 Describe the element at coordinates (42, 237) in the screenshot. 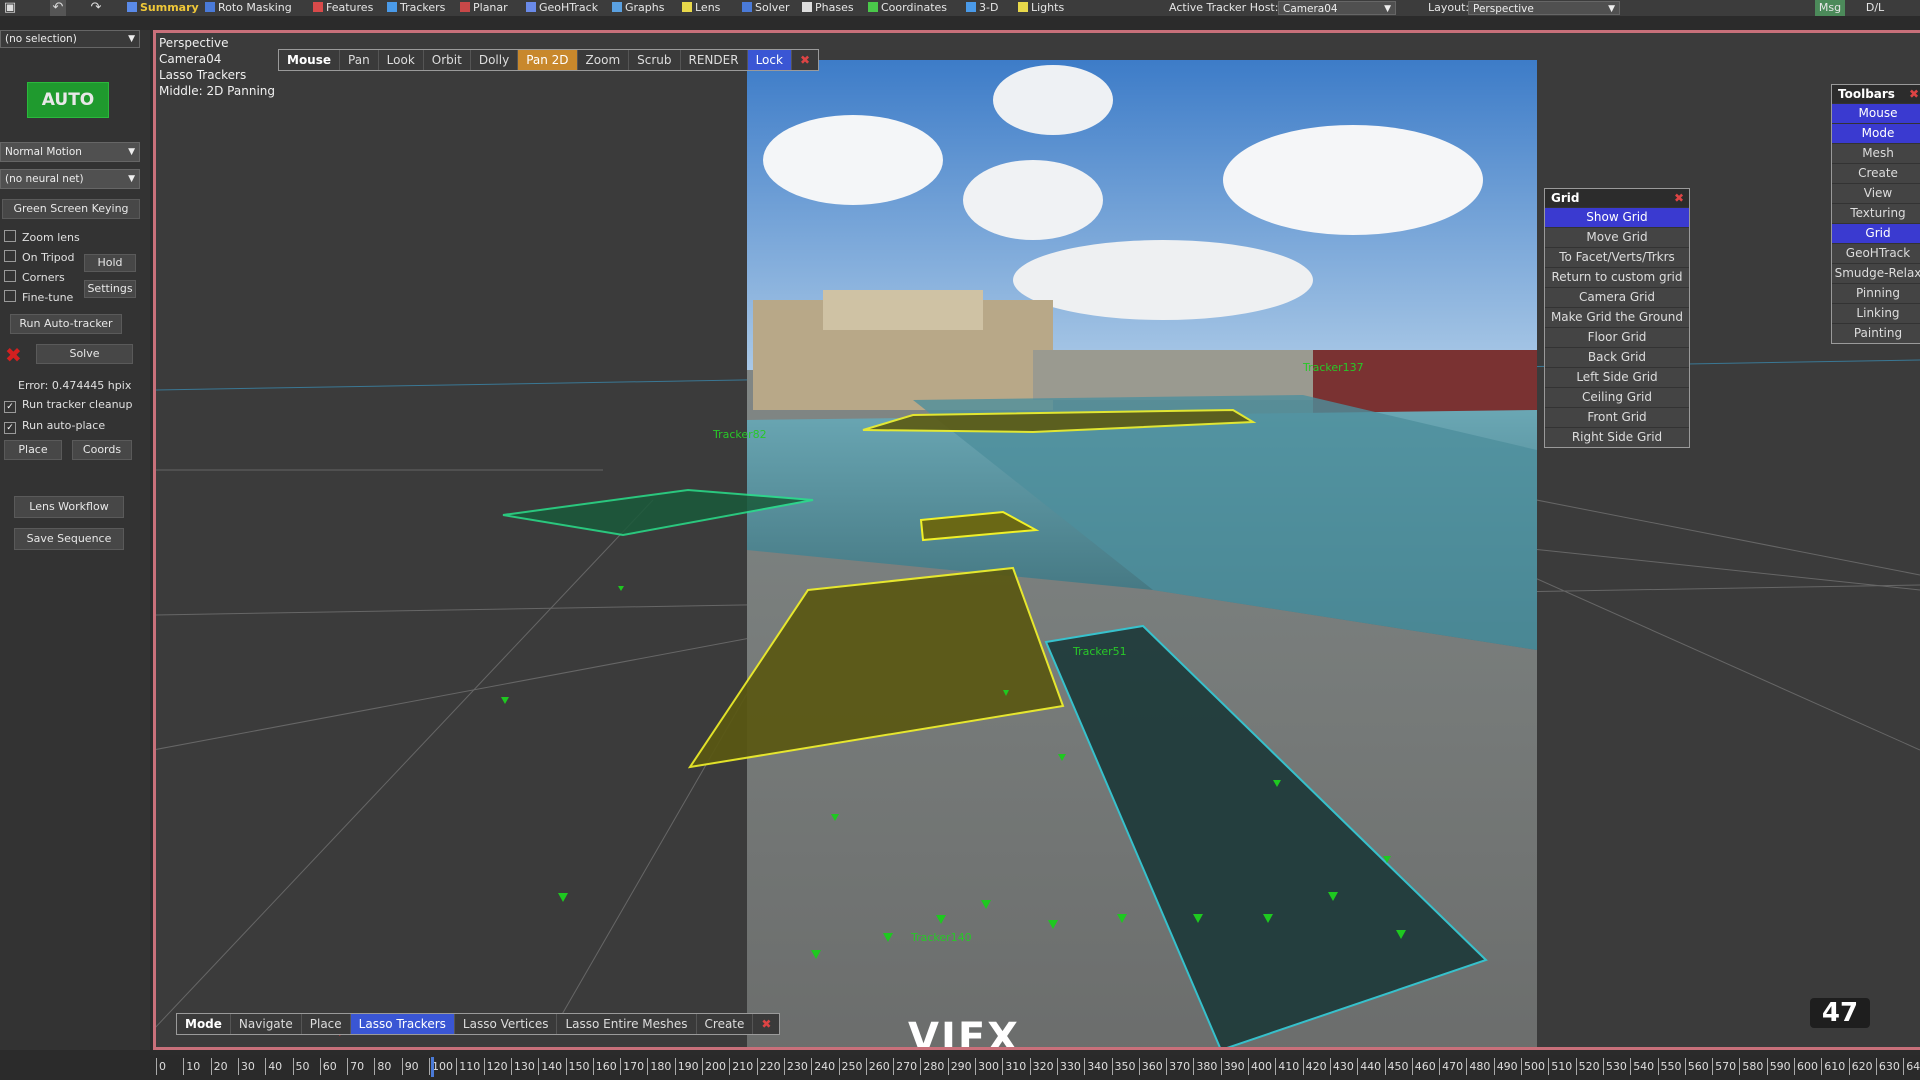

I see `zoom-lens-checkbox: Zoom lens` at that location.